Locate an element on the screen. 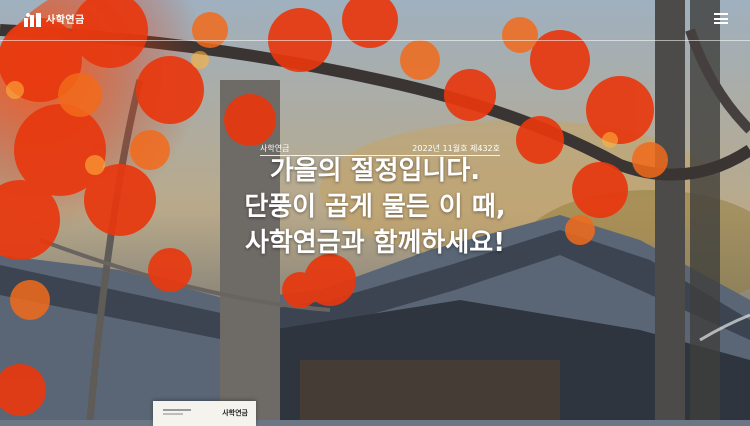 The image size is (750, 426). headline-line-2: 단풍이 곱게 물든 이 때, is located at coordinates (375, 207).